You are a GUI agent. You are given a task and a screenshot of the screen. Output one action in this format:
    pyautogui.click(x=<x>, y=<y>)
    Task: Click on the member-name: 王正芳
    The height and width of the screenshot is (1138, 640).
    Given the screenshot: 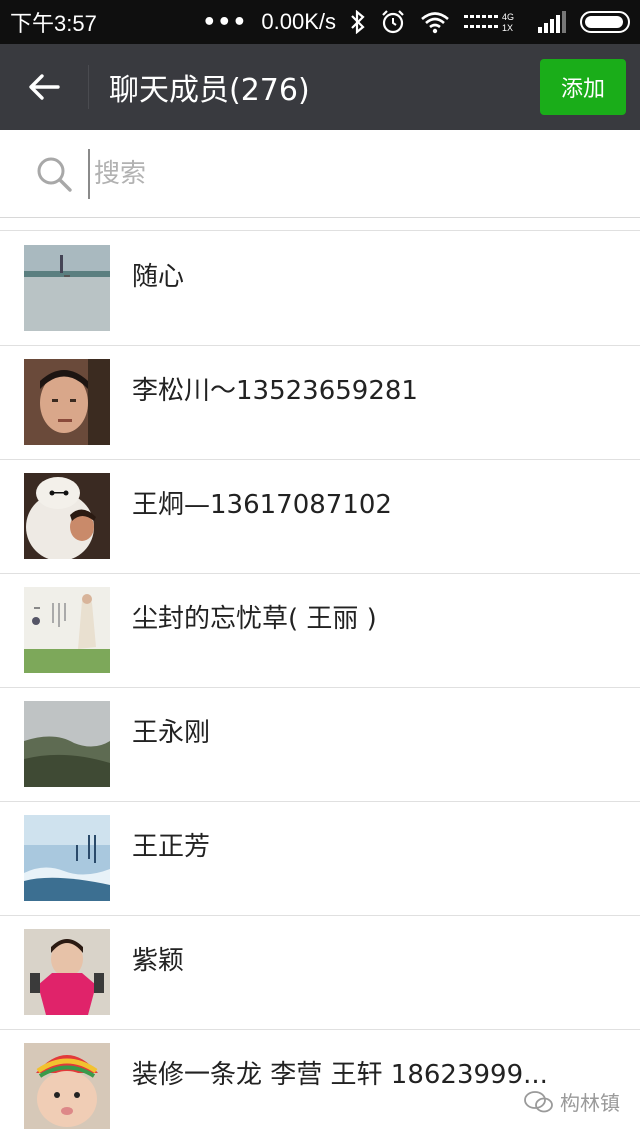 What is the action you would take?
    pyautogui.click(x=171, y=847)
    